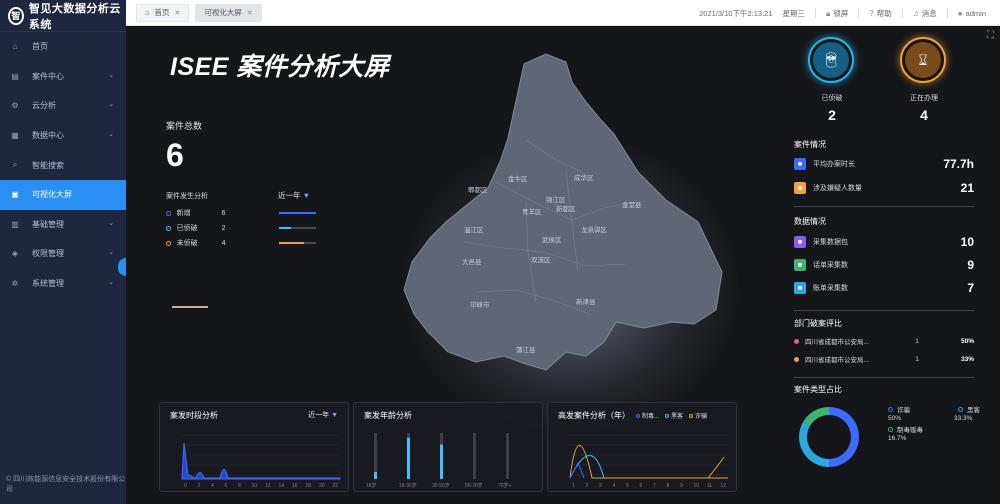  Describe the element at coordinates (724, 486) in the screenshot. I see `tick-label: 12` at that location.